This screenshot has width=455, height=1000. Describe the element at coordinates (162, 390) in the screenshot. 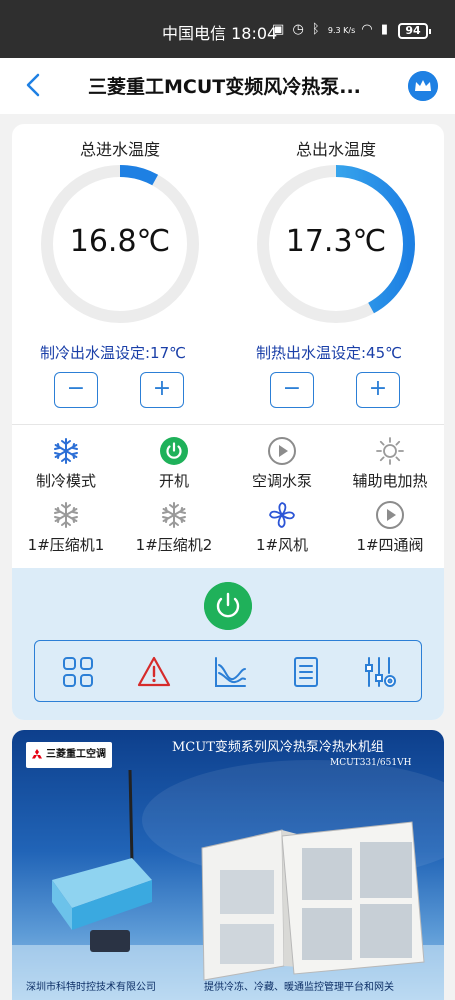

I see `cooling-increase-button: +` at that location.